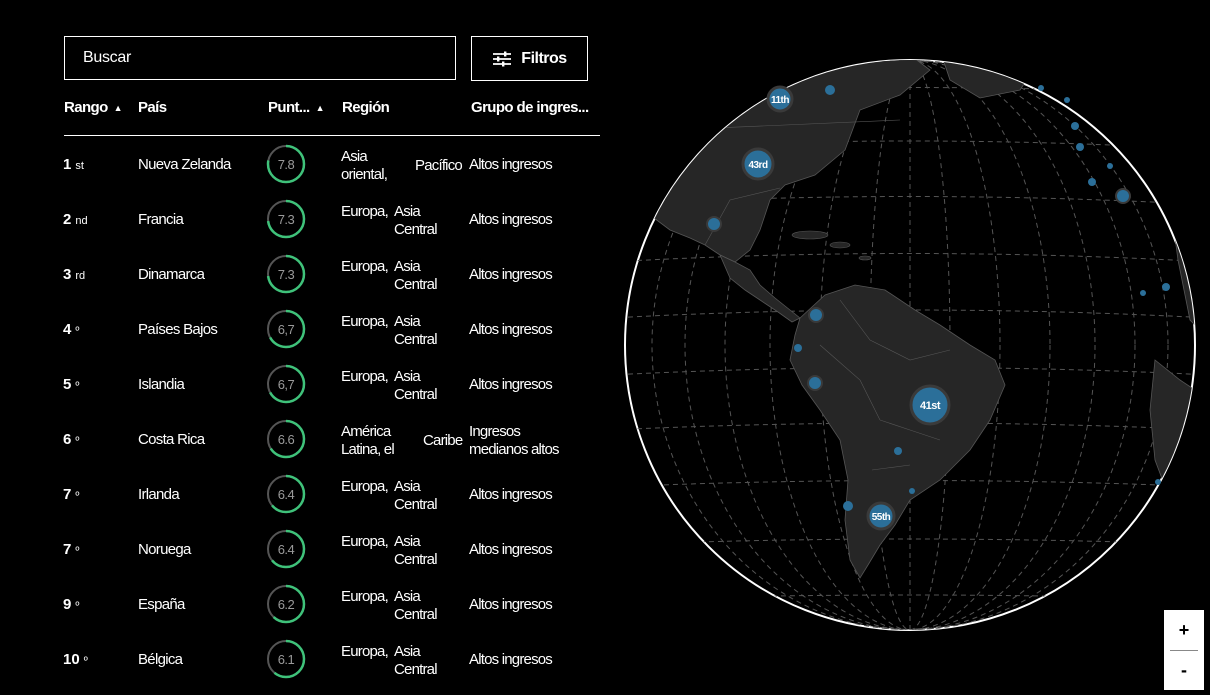 This screenshot has height=695, width=1210. Describe the element at coordinates (73, 164) in the screenshot. I see `rank-cell: 1st` at that location.